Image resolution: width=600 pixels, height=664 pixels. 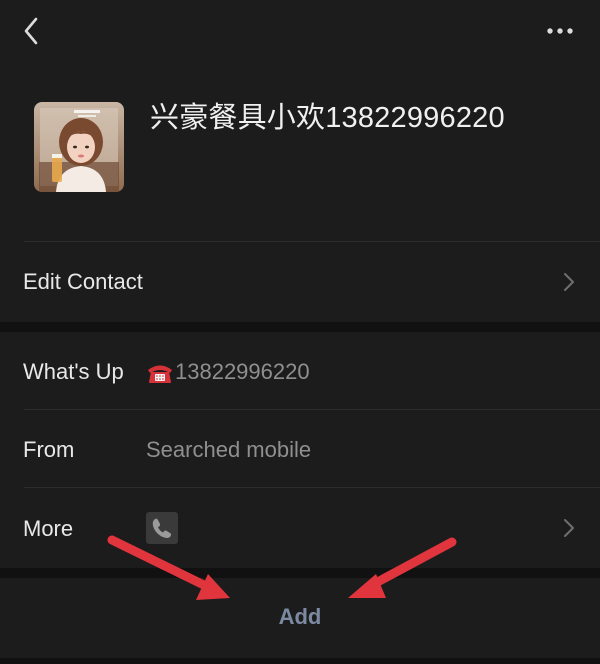 What do you see at coordinates (327, 118) in the screenshot?
I see `contact-name: 兴豪餐具小欢13822996220` at bounding box center [327, 118].